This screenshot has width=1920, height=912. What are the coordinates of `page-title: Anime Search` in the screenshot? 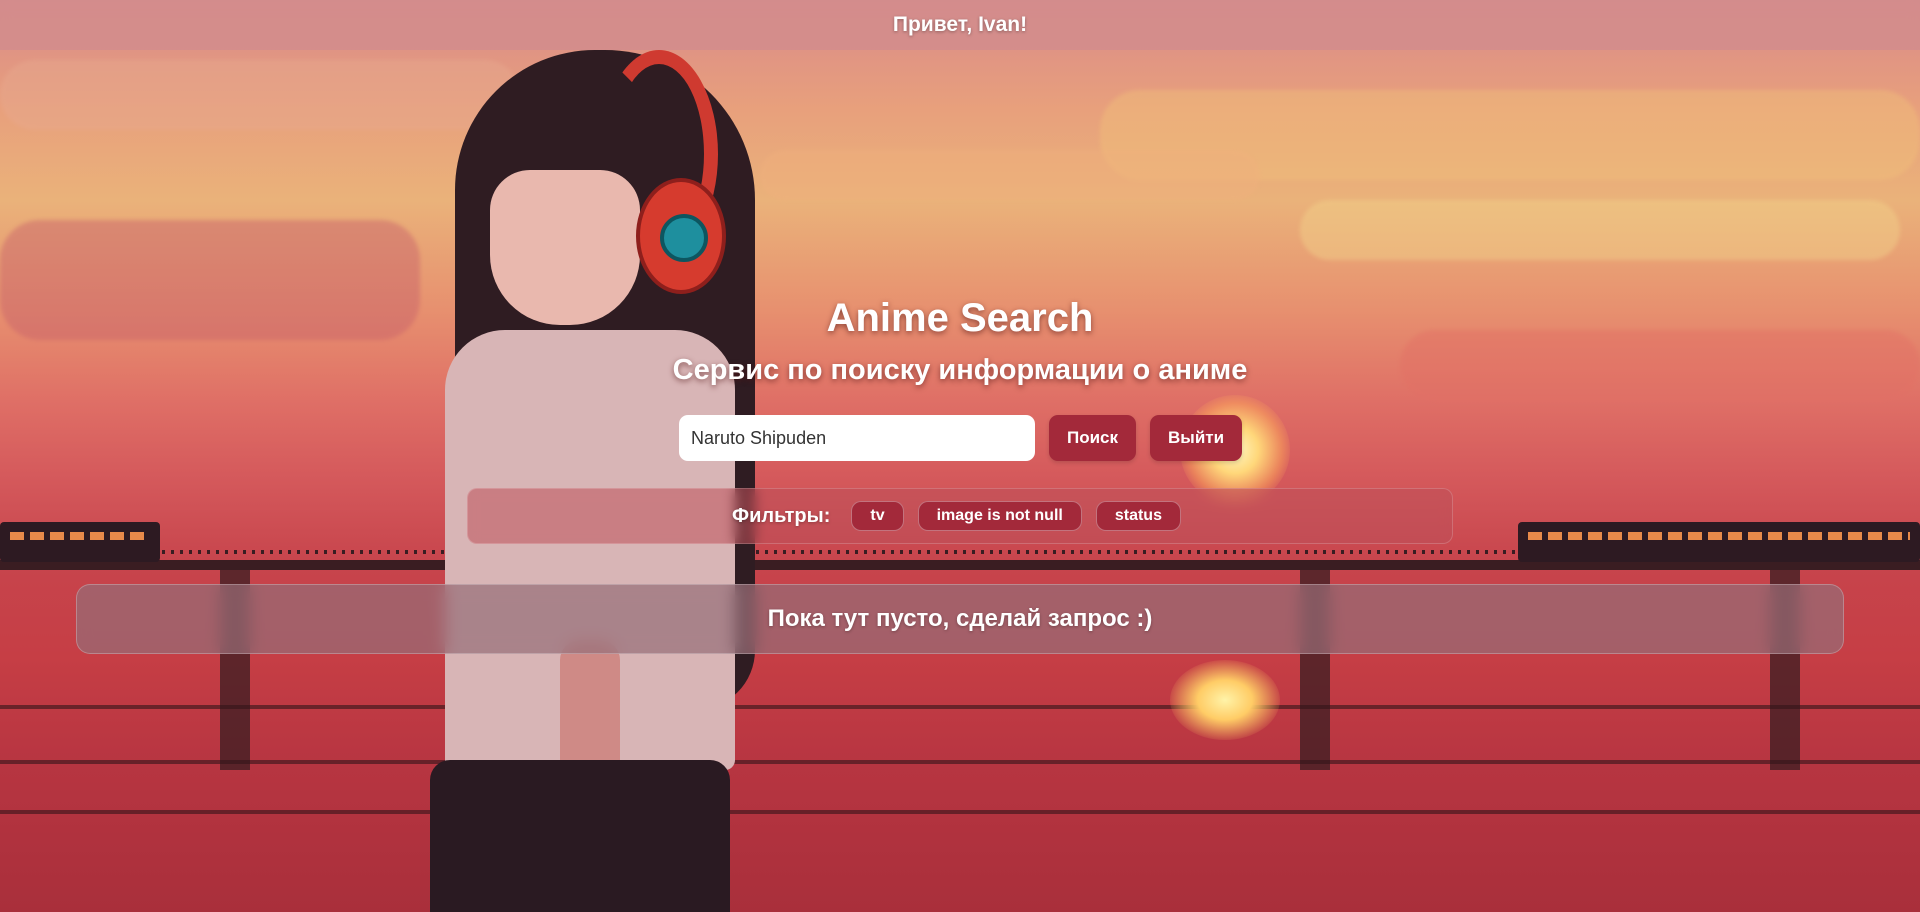 It's located at (960, 318).